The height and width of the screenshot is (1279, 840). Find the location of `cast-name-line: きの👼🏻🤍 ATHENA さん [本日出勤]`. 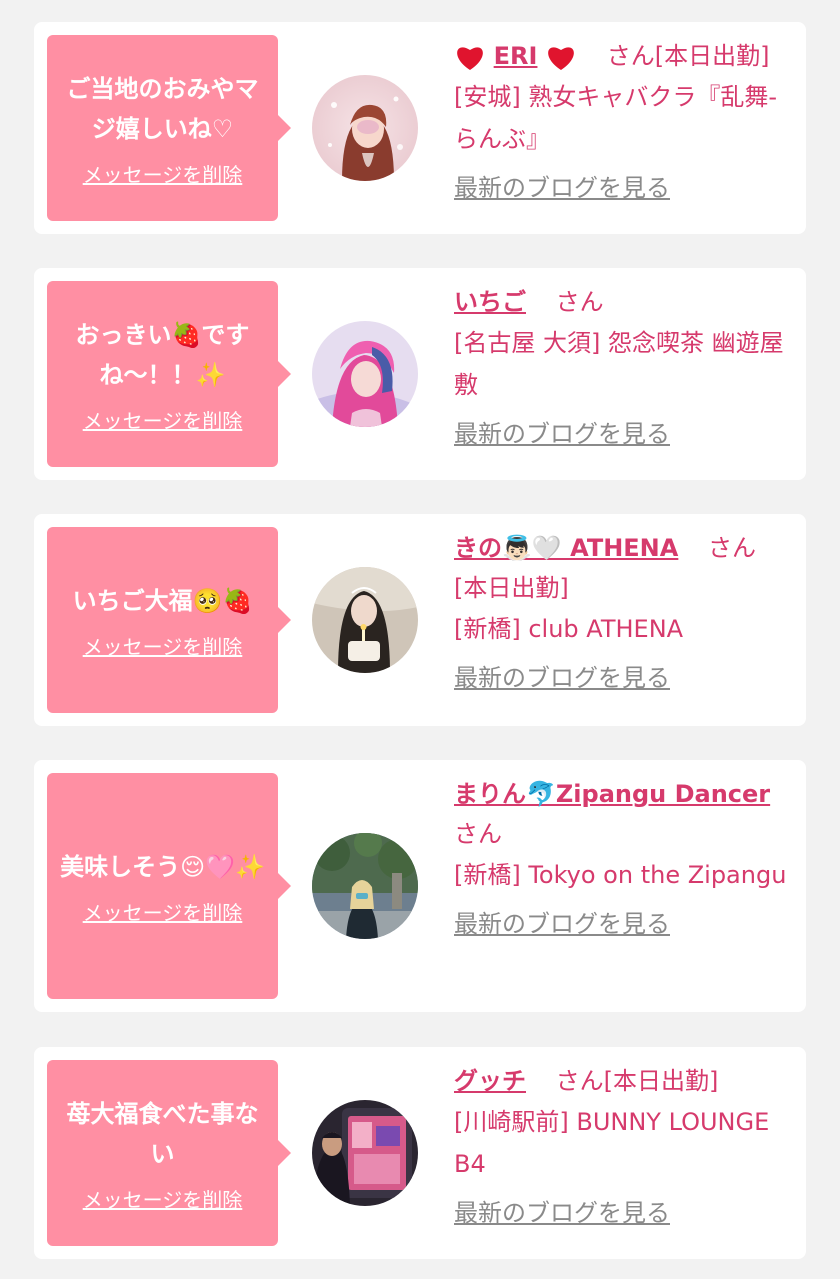

cast-name-line: きの👼🏻🤍 ATHENA さん [本日出勤] is located at coordinates (624, 568).